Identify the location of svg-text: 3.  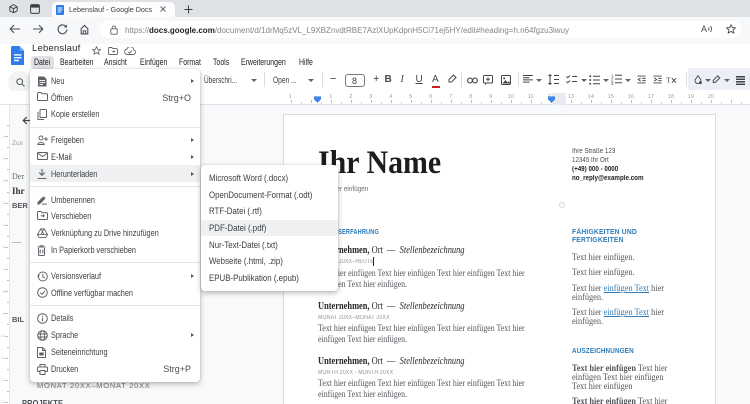
(612, 83).